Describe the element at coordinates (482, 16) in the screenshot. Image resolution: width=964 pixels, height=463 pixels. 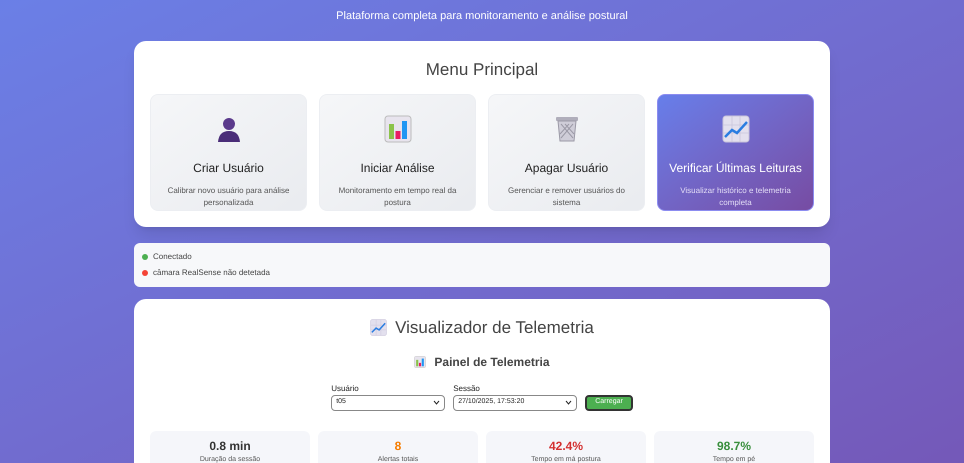
I see `subtitle: Plataforma completa para monitoramento e análise postural` at that location.